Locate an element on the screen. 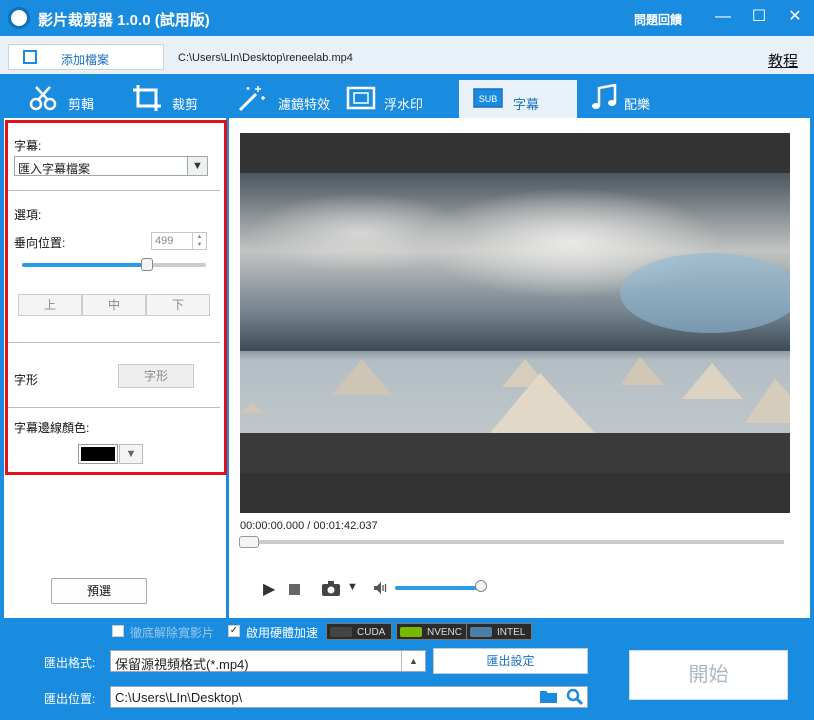  align-bottom-button: 下 is located at coordinates (178, 305).